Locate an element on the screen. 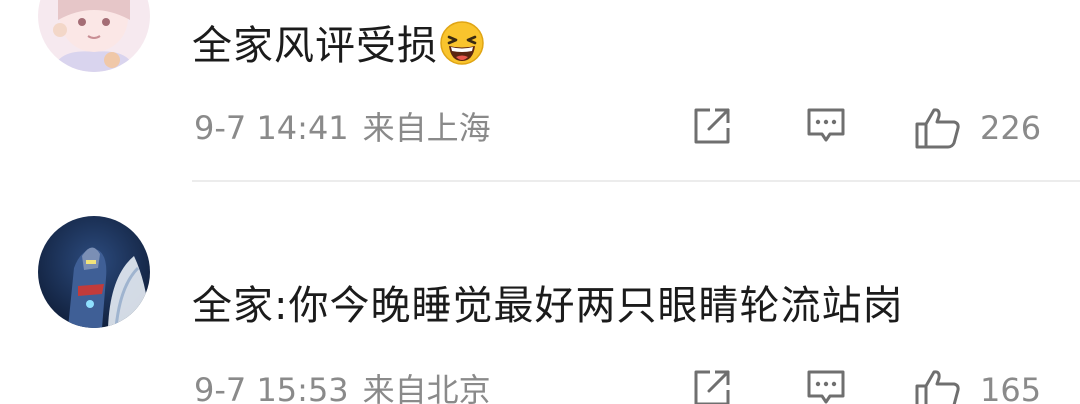 This screenshot has width=1080, height=404. like-button: 226 is located at coordinates (977, 128).